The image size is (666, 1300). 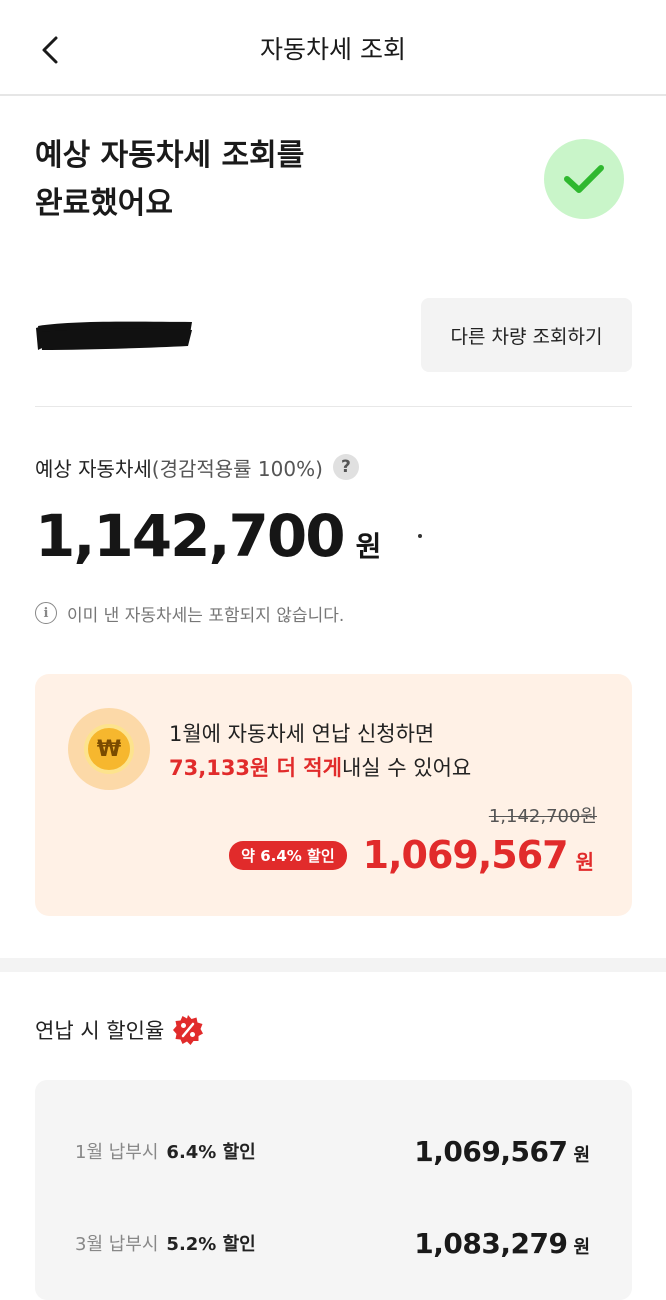 I want to click on rate-value: 1,083,279 원, so click(x=502, y=1243).